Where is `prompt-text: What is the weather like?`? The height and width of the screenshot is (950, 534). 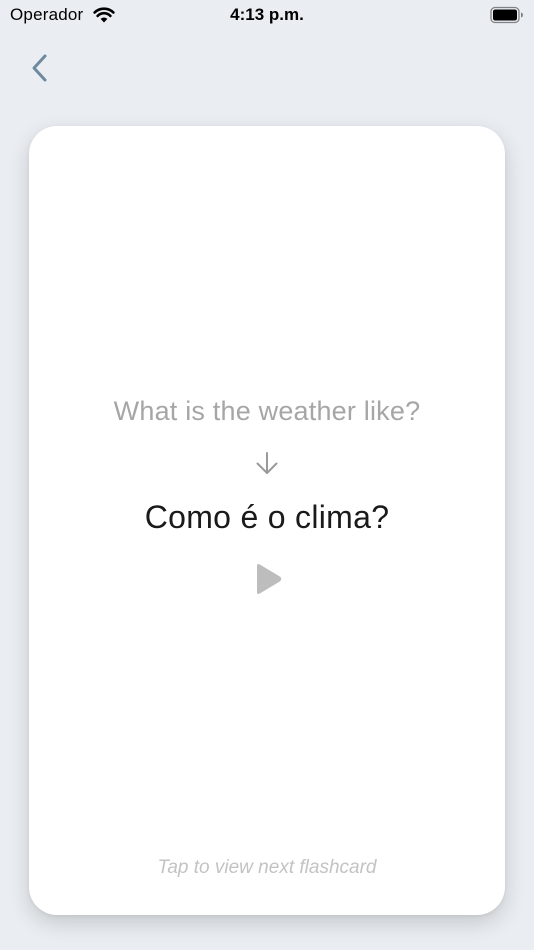 prompt-text: What is the weather like? is located at coordinates (267, 411).